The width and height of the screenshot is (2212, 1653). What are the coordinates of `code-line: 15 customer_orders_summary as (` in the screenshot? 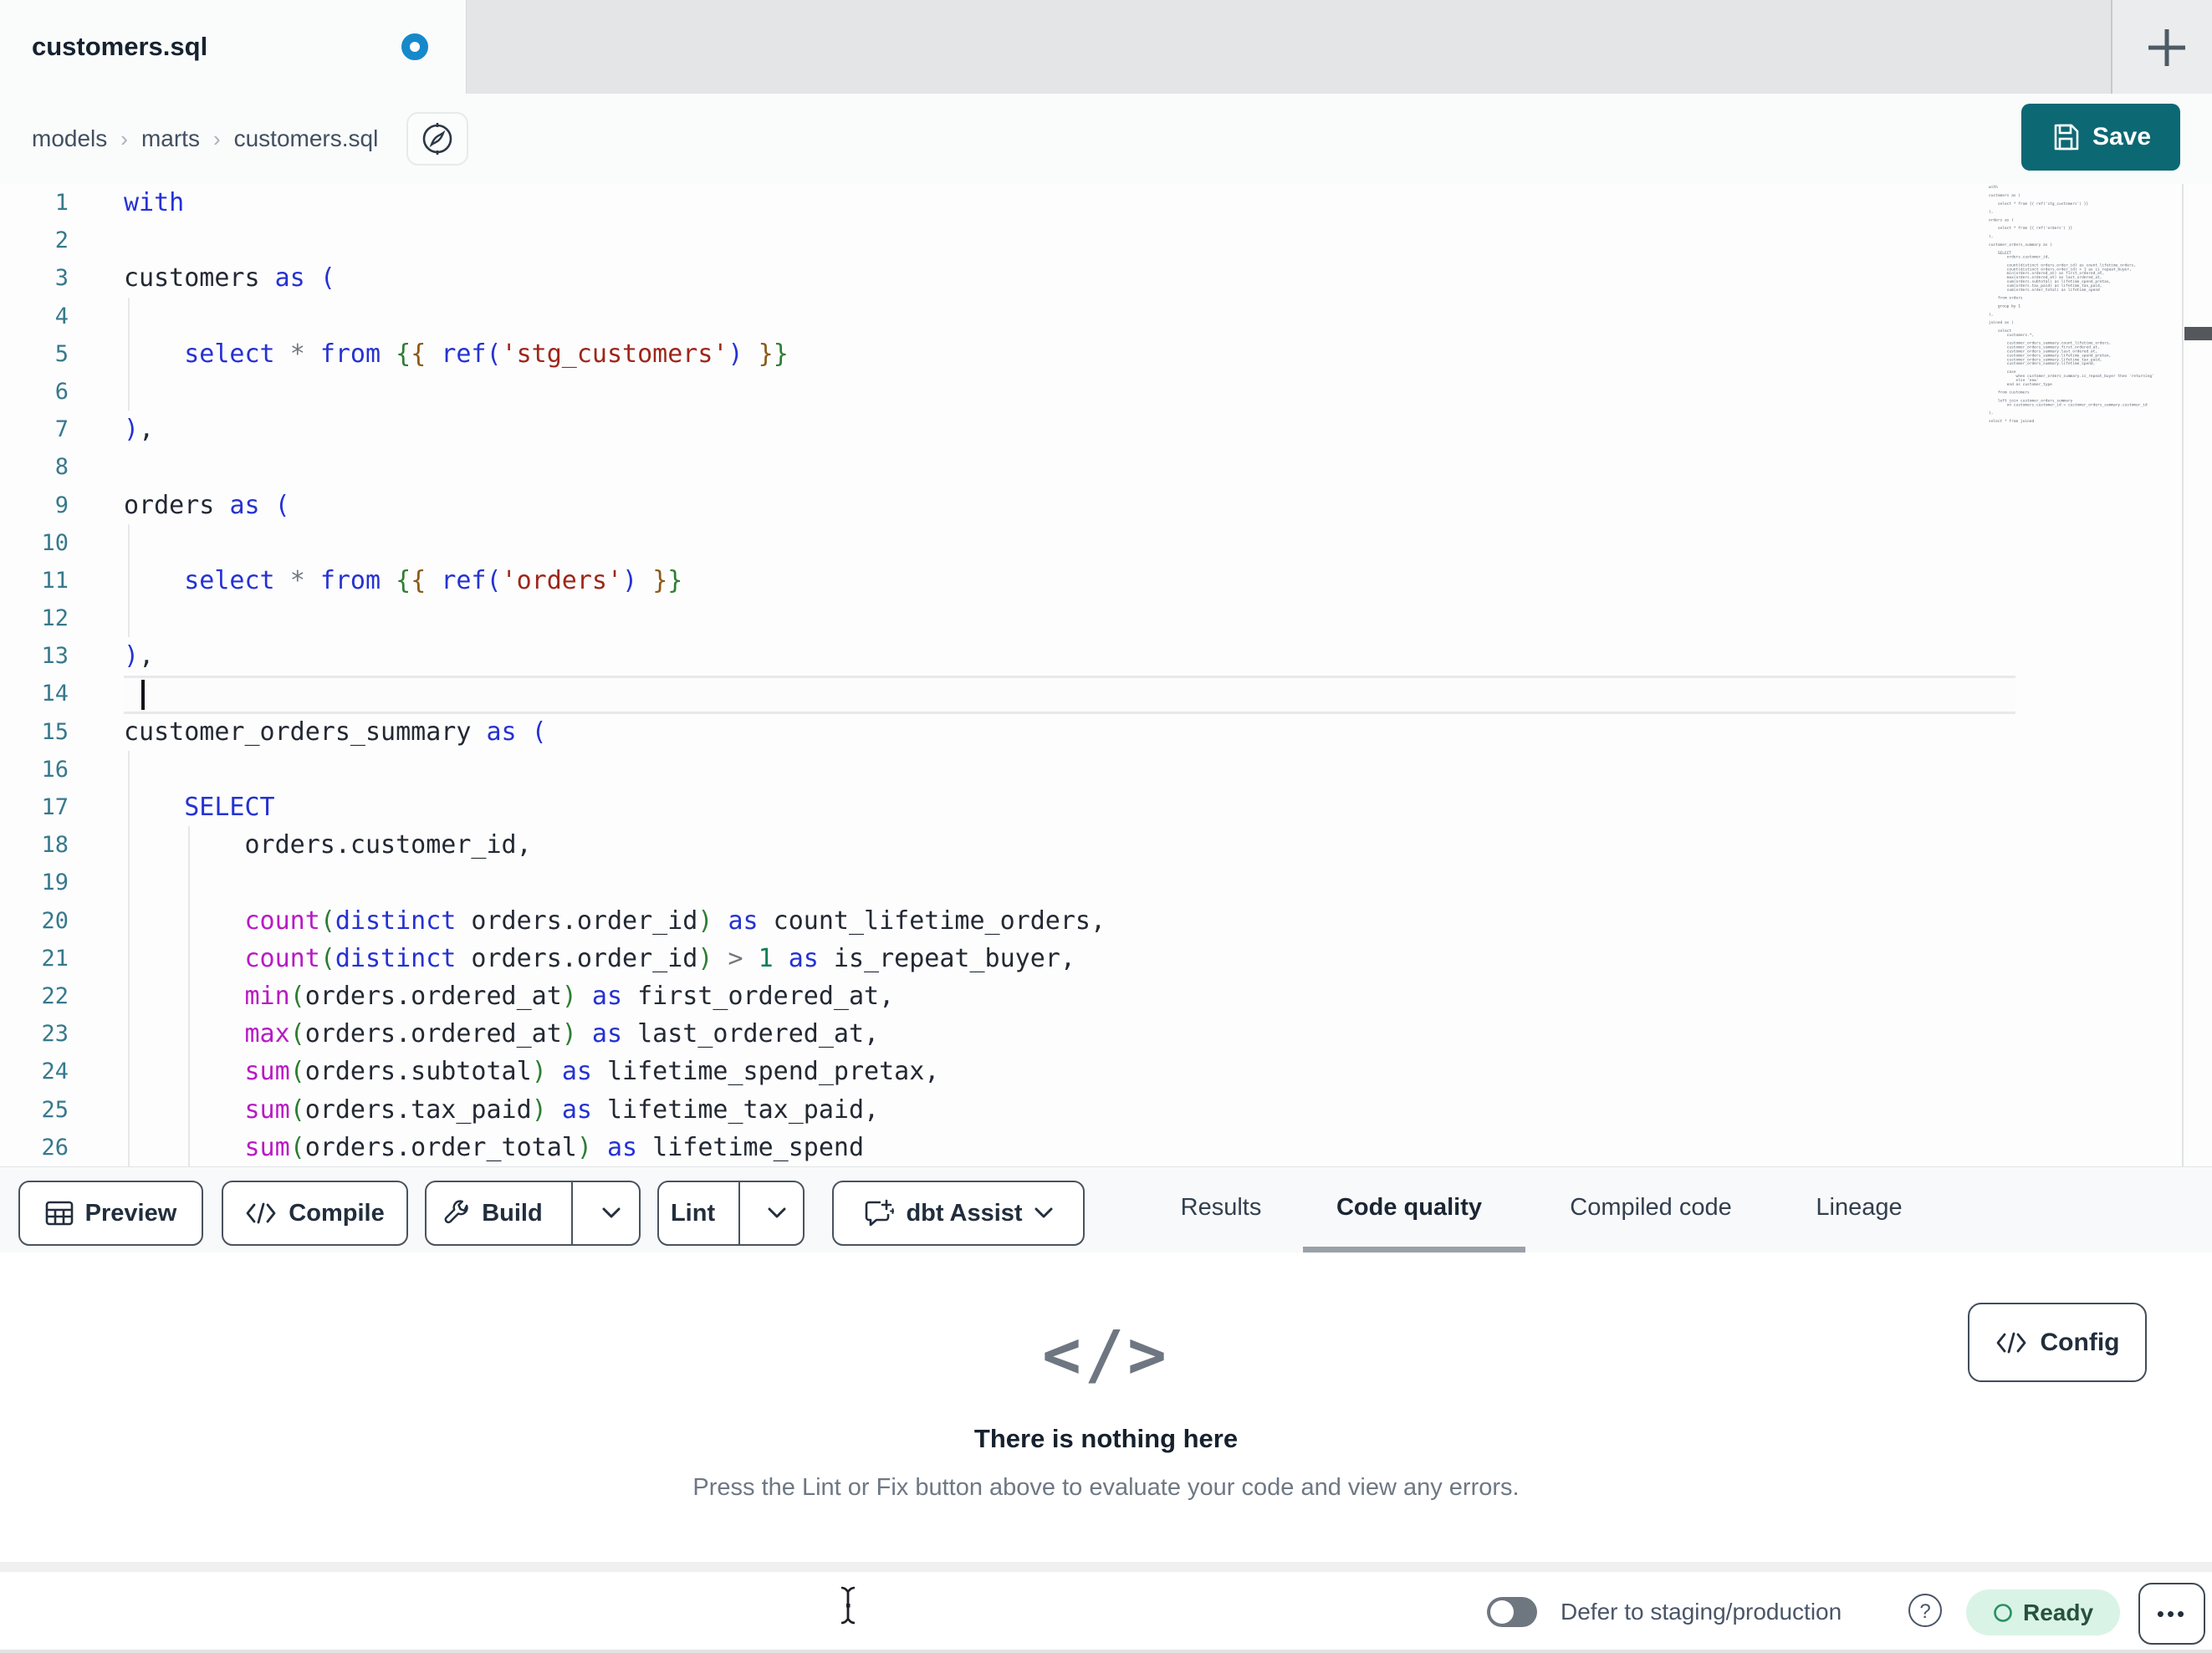 It's located at (1004, 732).